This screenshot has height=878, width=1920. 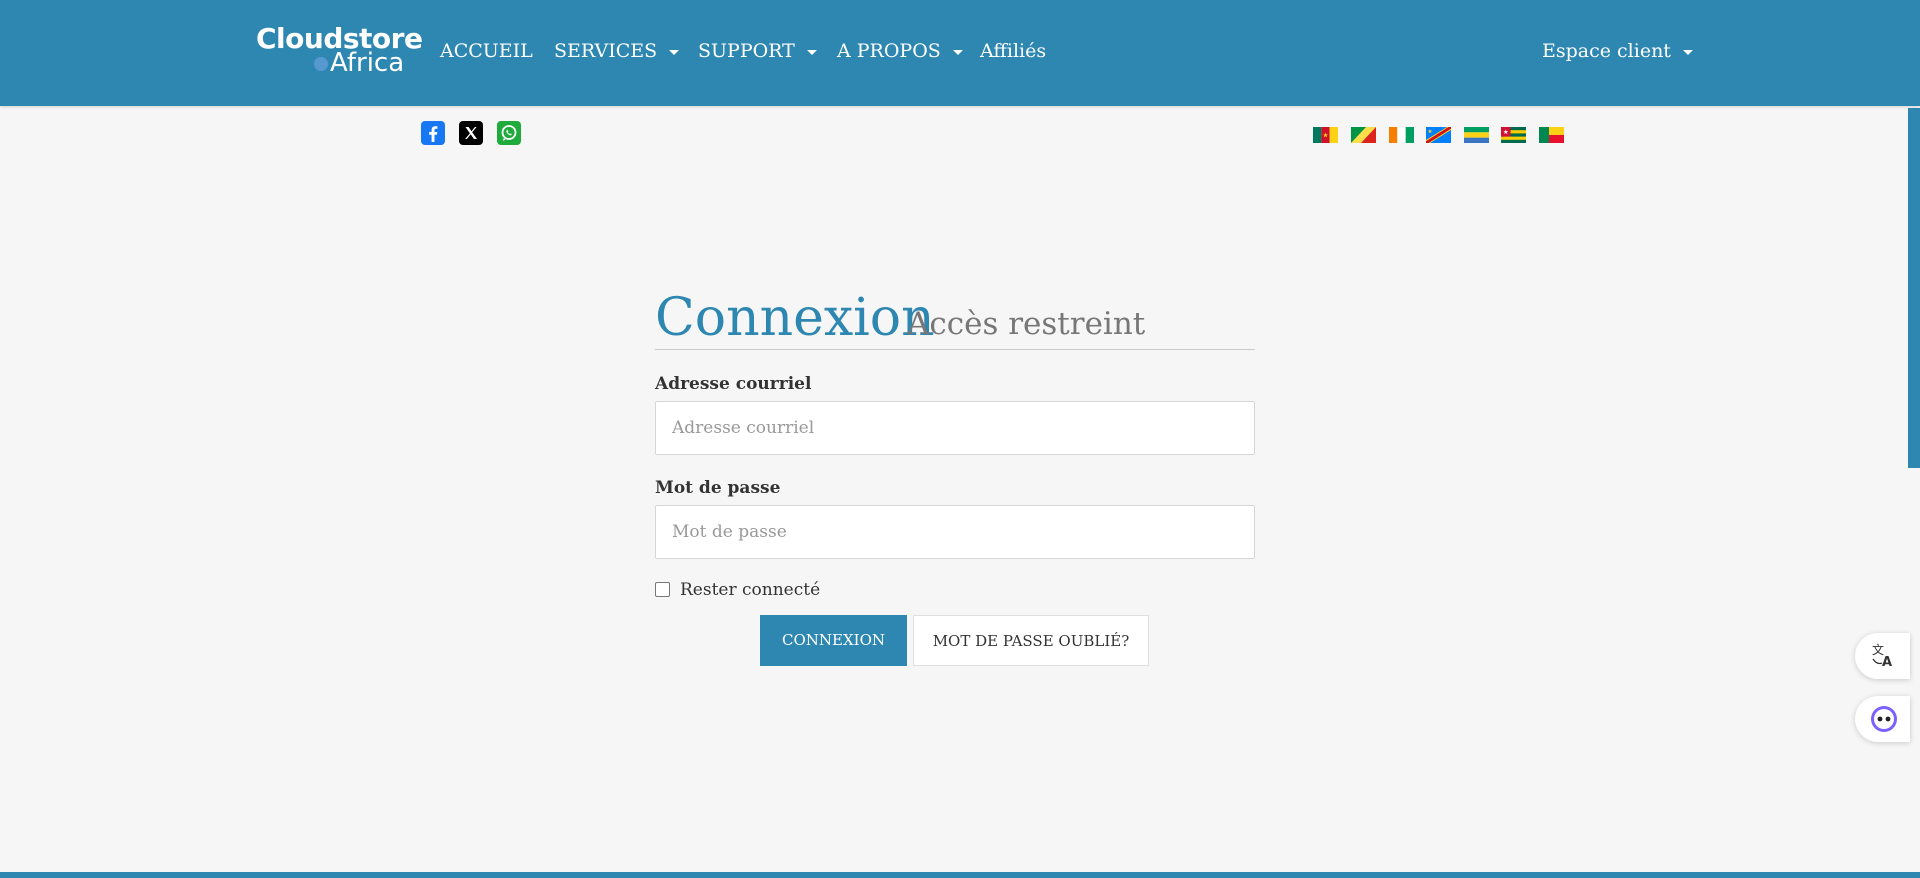 What do you see at coordinates (1914, 288) in the screenshot?
I see `side-scrollbar` at bounding box center [1914, 288].